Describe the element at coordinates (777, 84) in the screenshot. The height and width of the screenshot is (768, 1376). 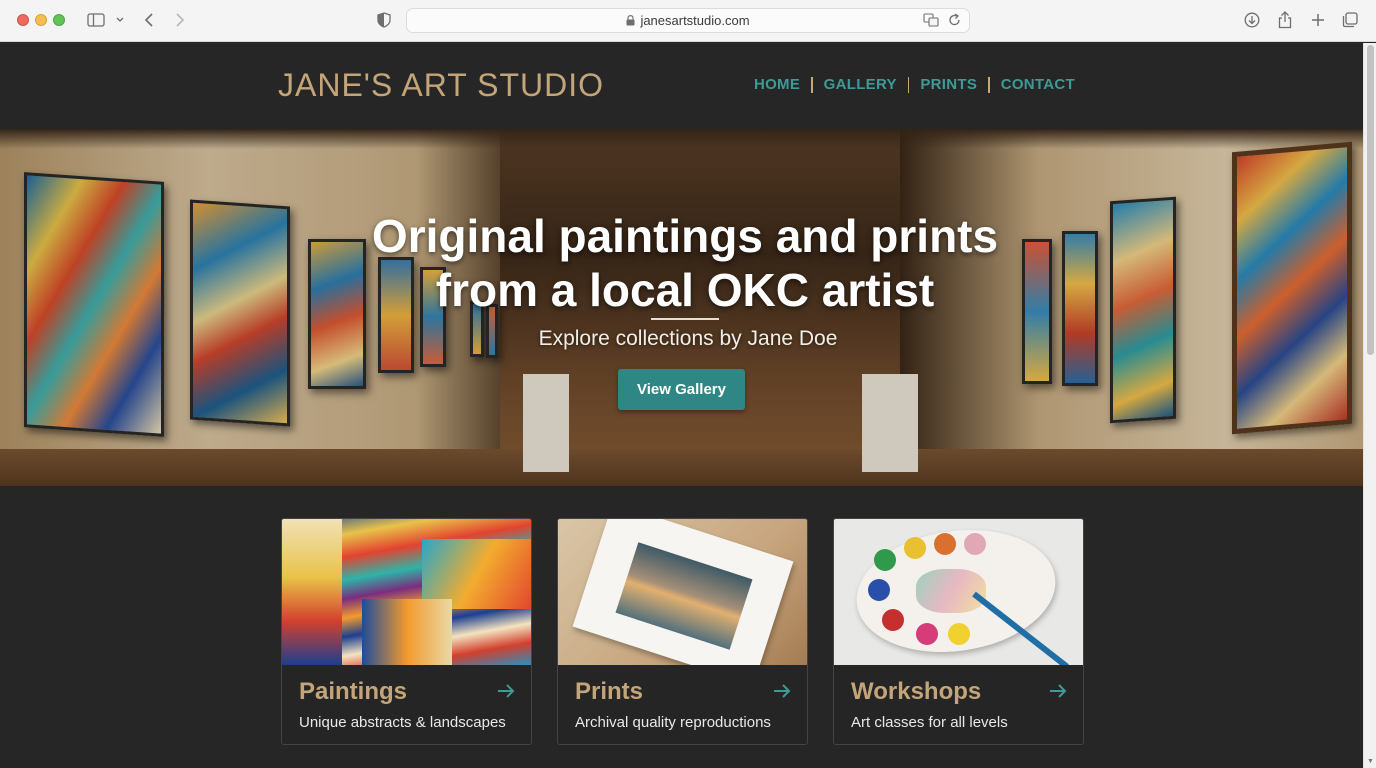
I see `nav-home: HOME` at that location.